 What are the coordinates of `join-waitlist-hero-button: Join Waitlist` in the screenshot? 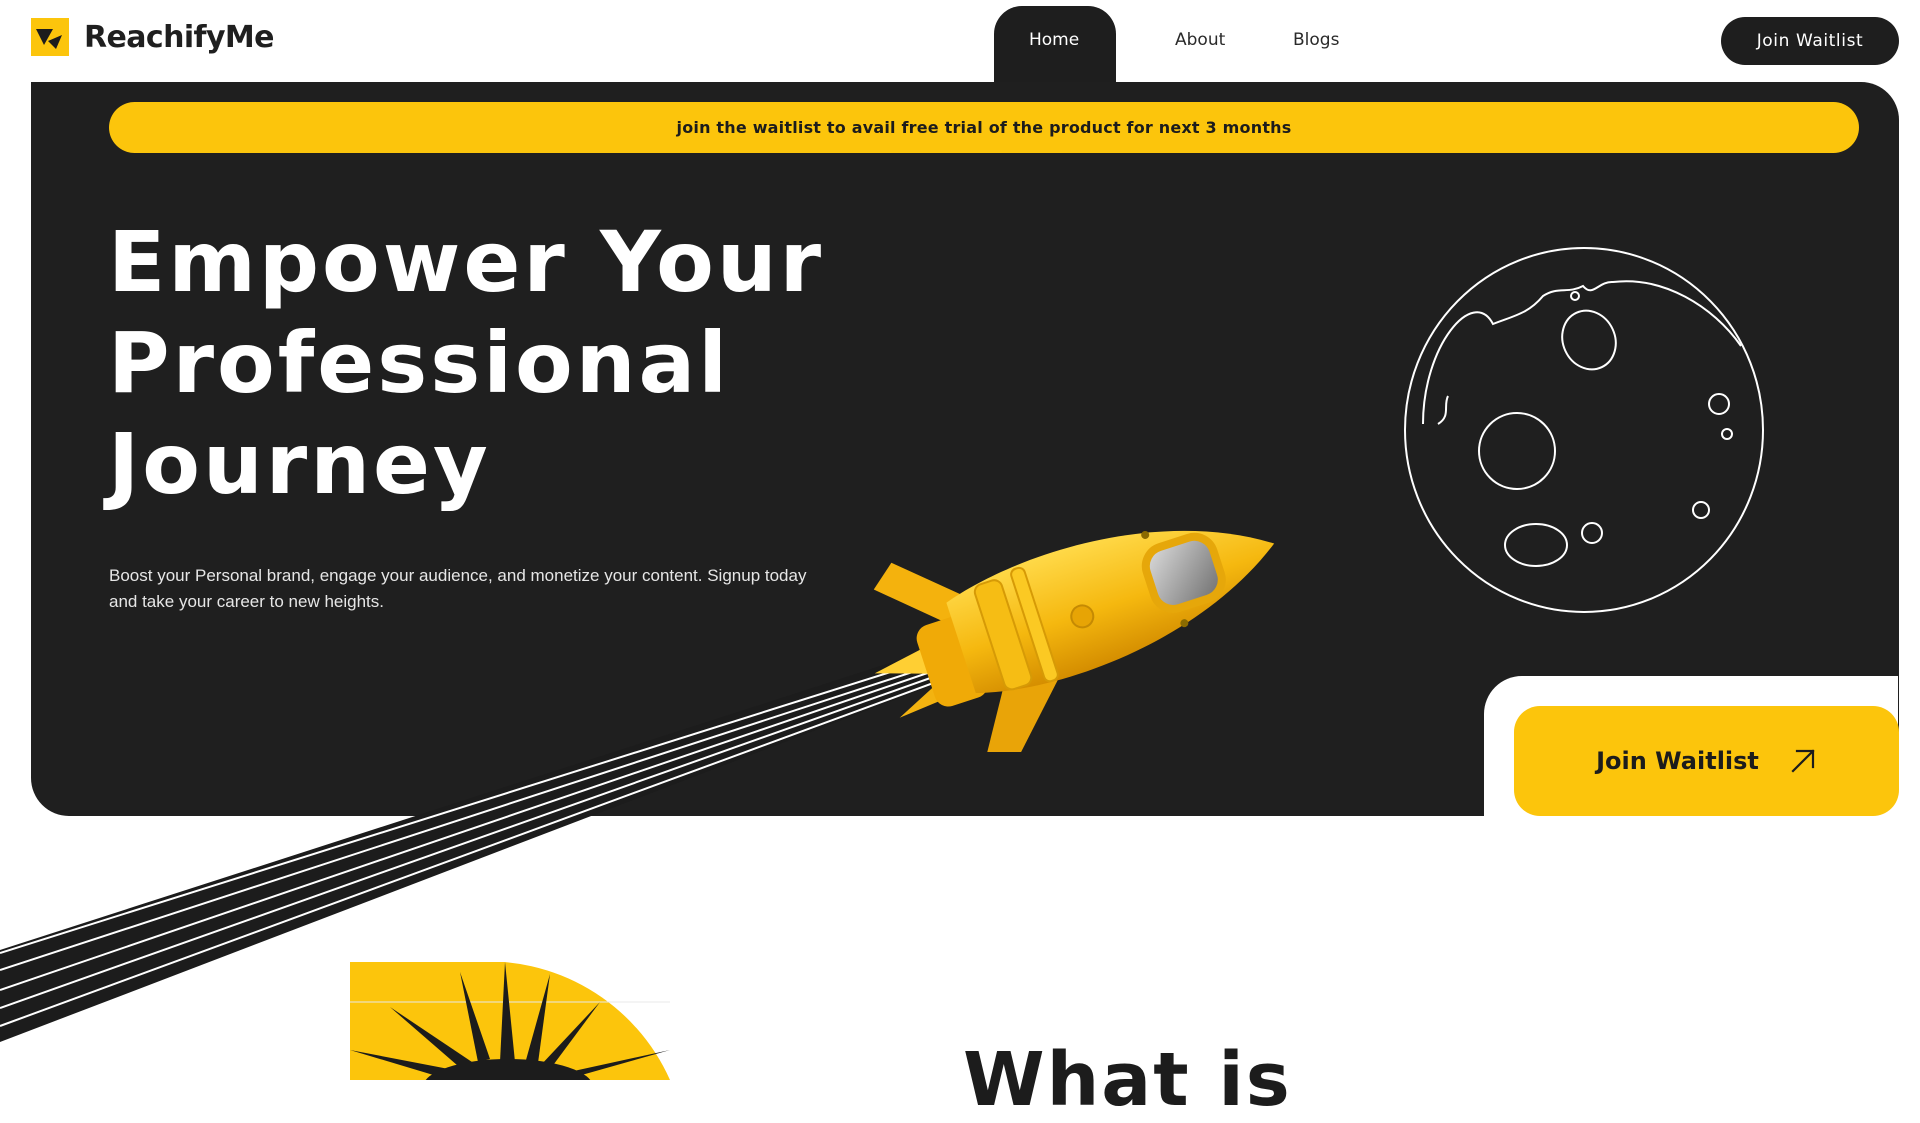 It's located at (1706, 761).